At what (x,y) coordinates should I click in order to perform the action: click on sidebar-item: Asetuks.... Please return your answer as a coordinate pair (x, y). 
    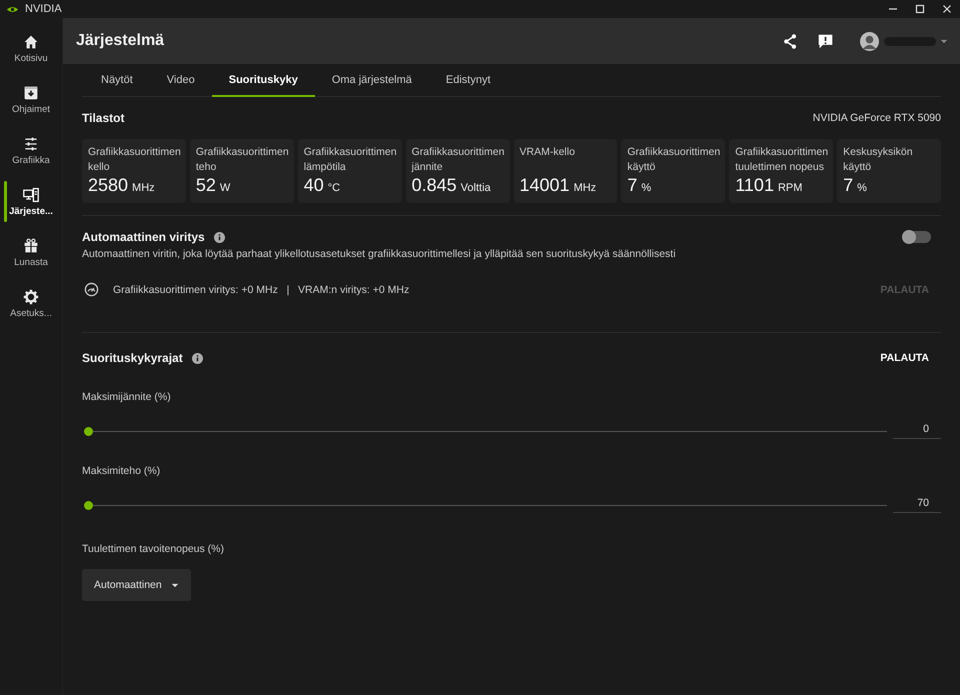
    Looking at the image, I should click on (31, 303).